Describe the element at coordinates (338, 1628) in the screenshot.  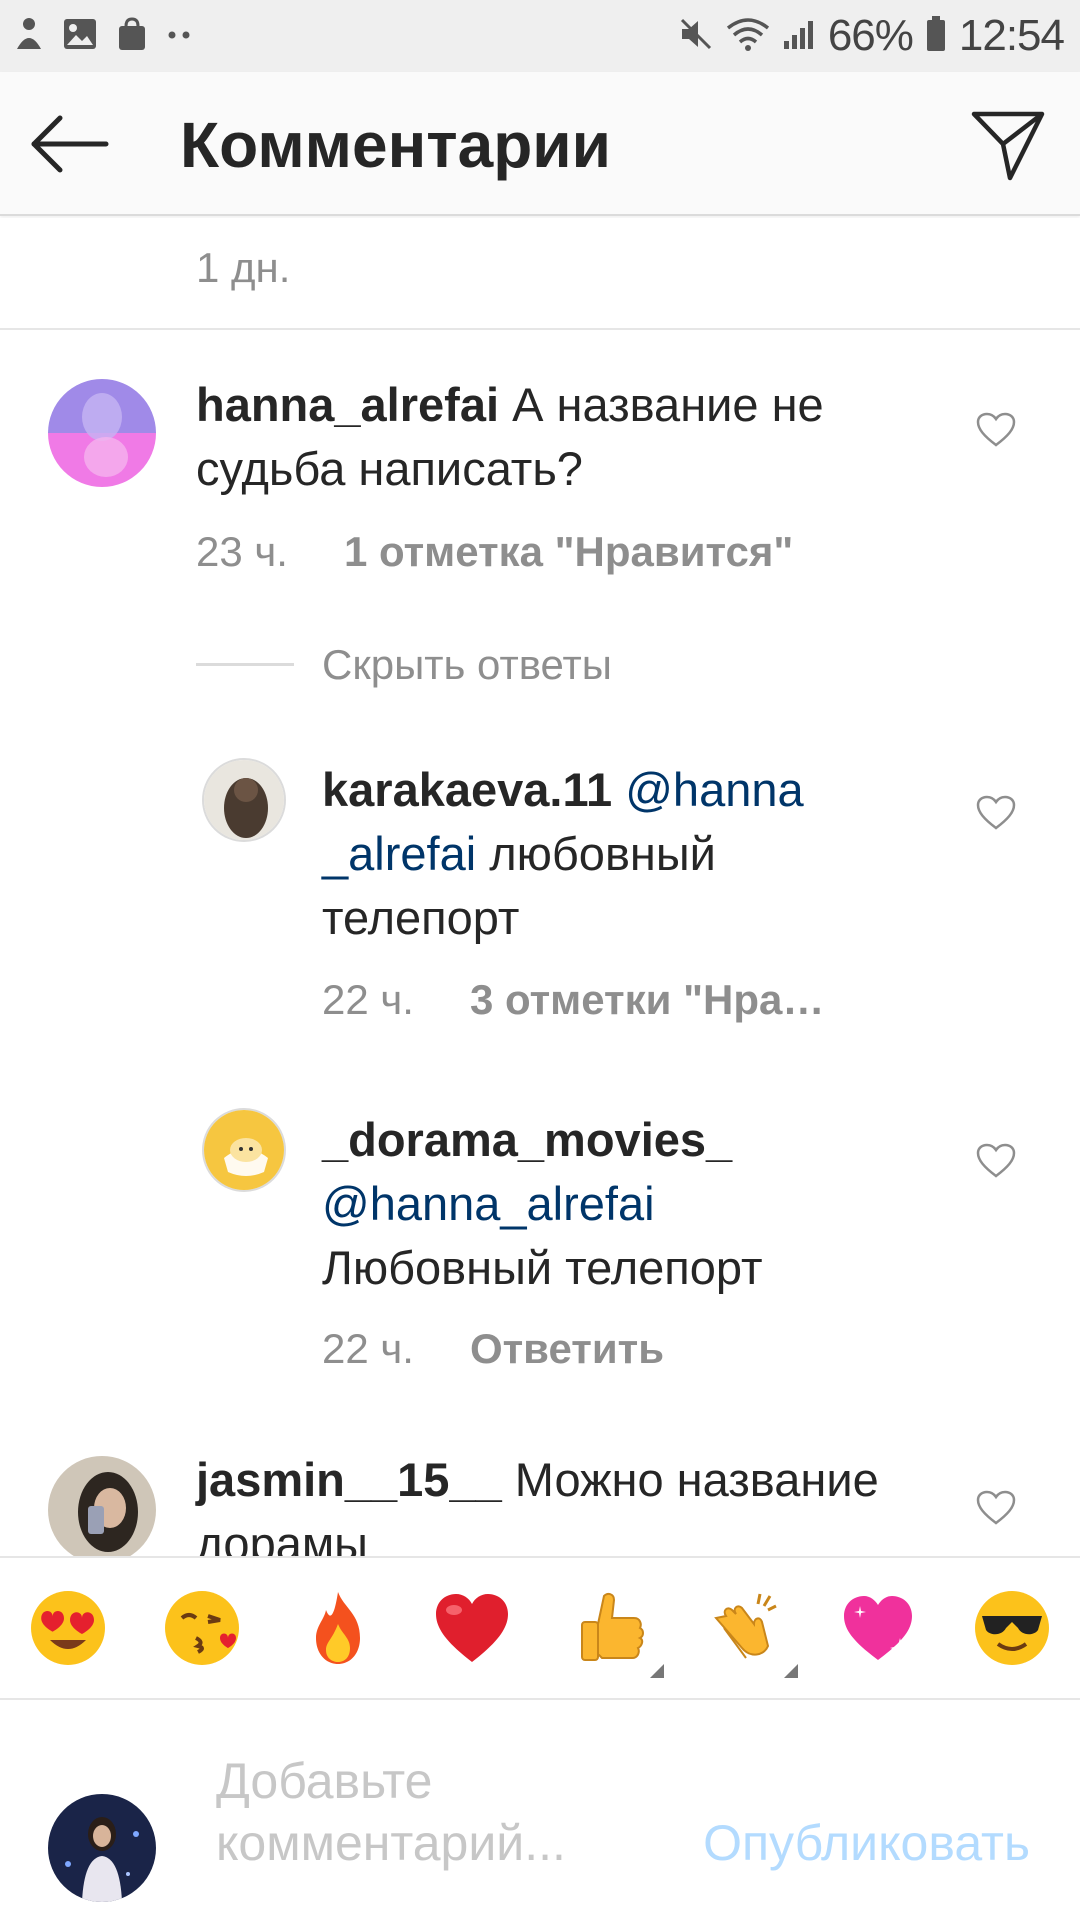
I see `emoji-fire: 🔥` at that location.